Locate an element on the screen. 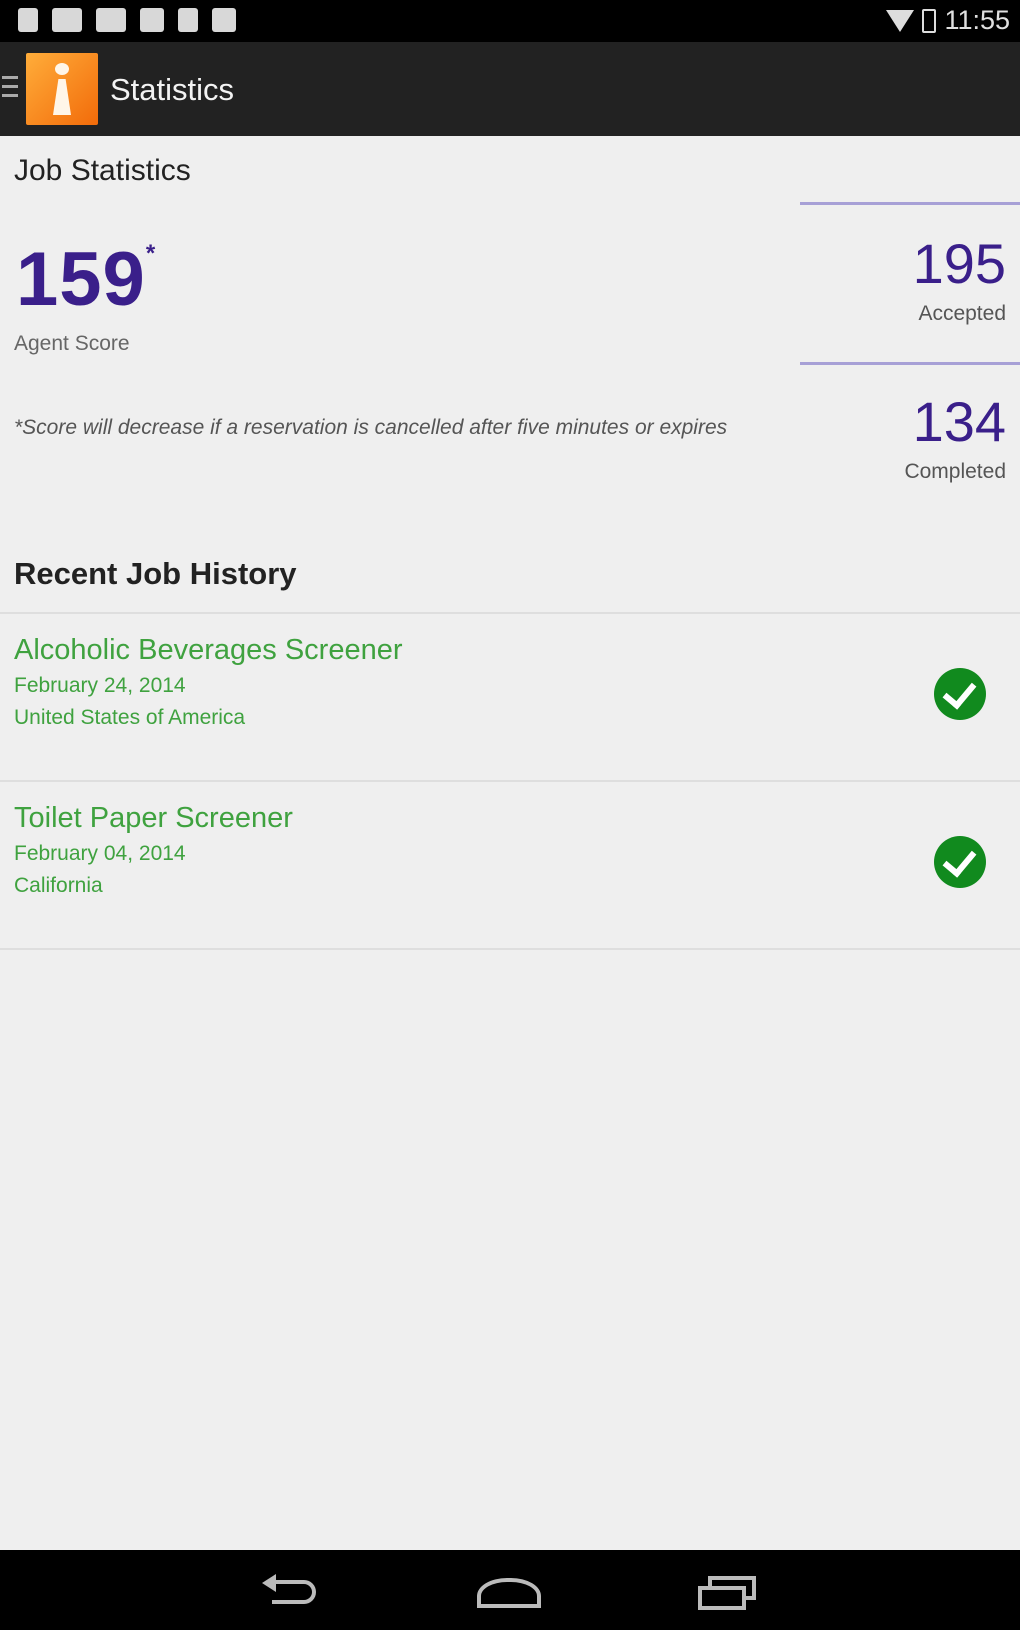 This screenshot has width=1020, height=1630. screenshot-icon is located at coordinates (67, 20).